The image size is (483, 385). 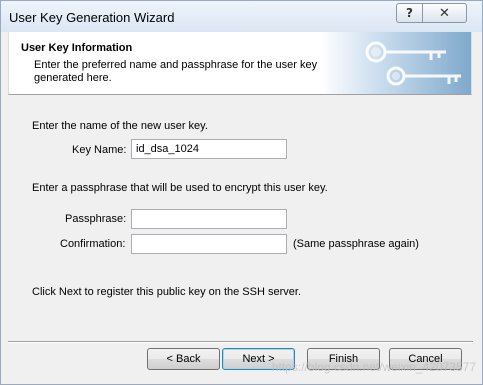 I want to click on passphrase-input, so click(x=209, y=219).